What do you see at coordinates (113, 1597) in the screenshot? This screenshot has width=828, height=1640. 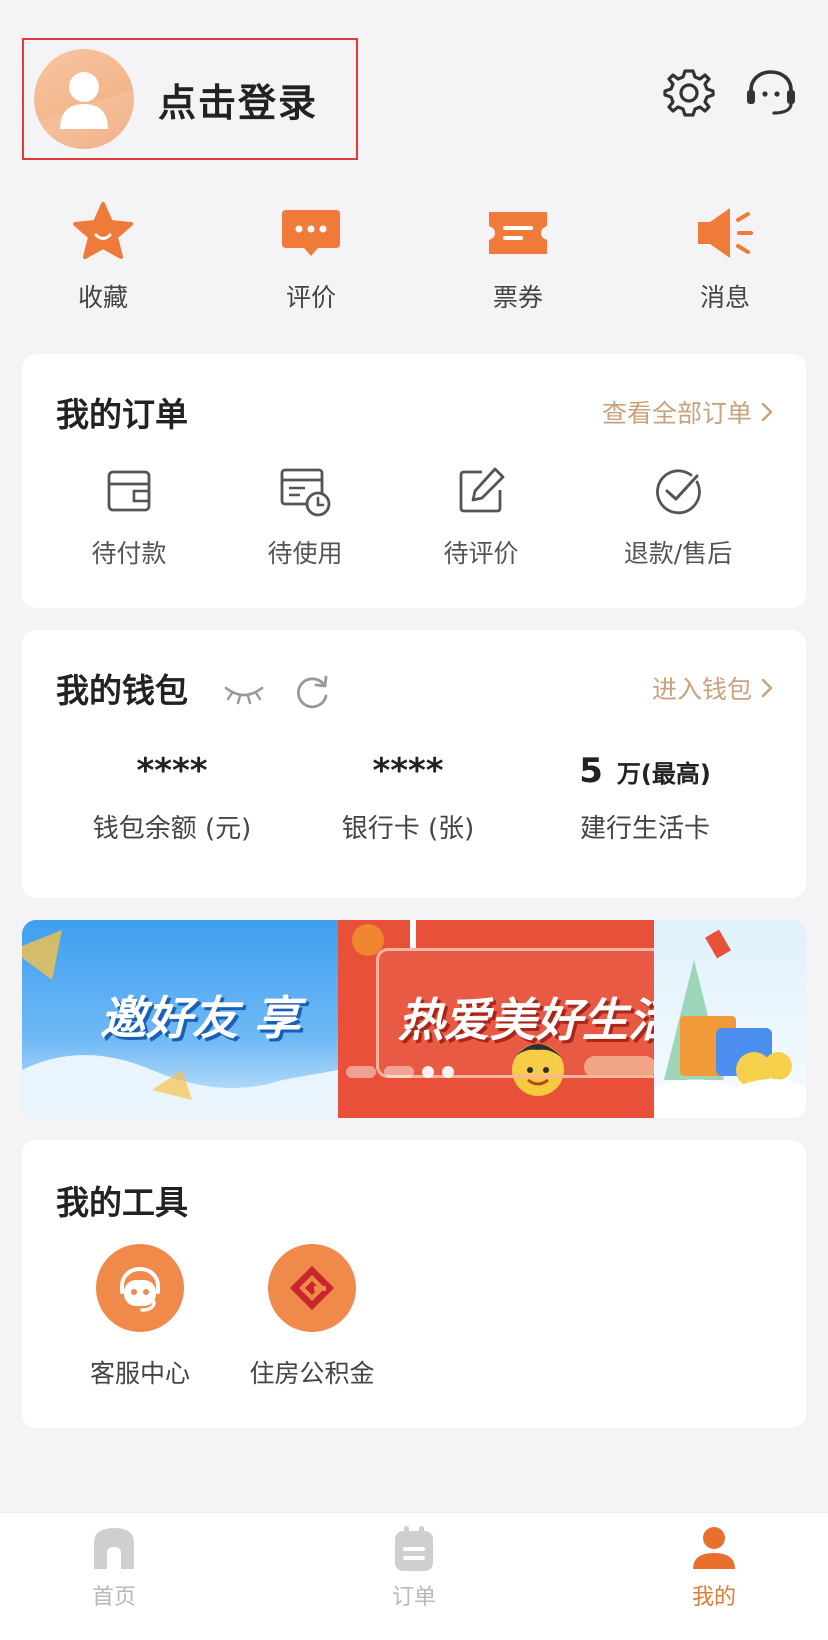 I see `tab-label: 首页` at bounding box center [113, 1597].